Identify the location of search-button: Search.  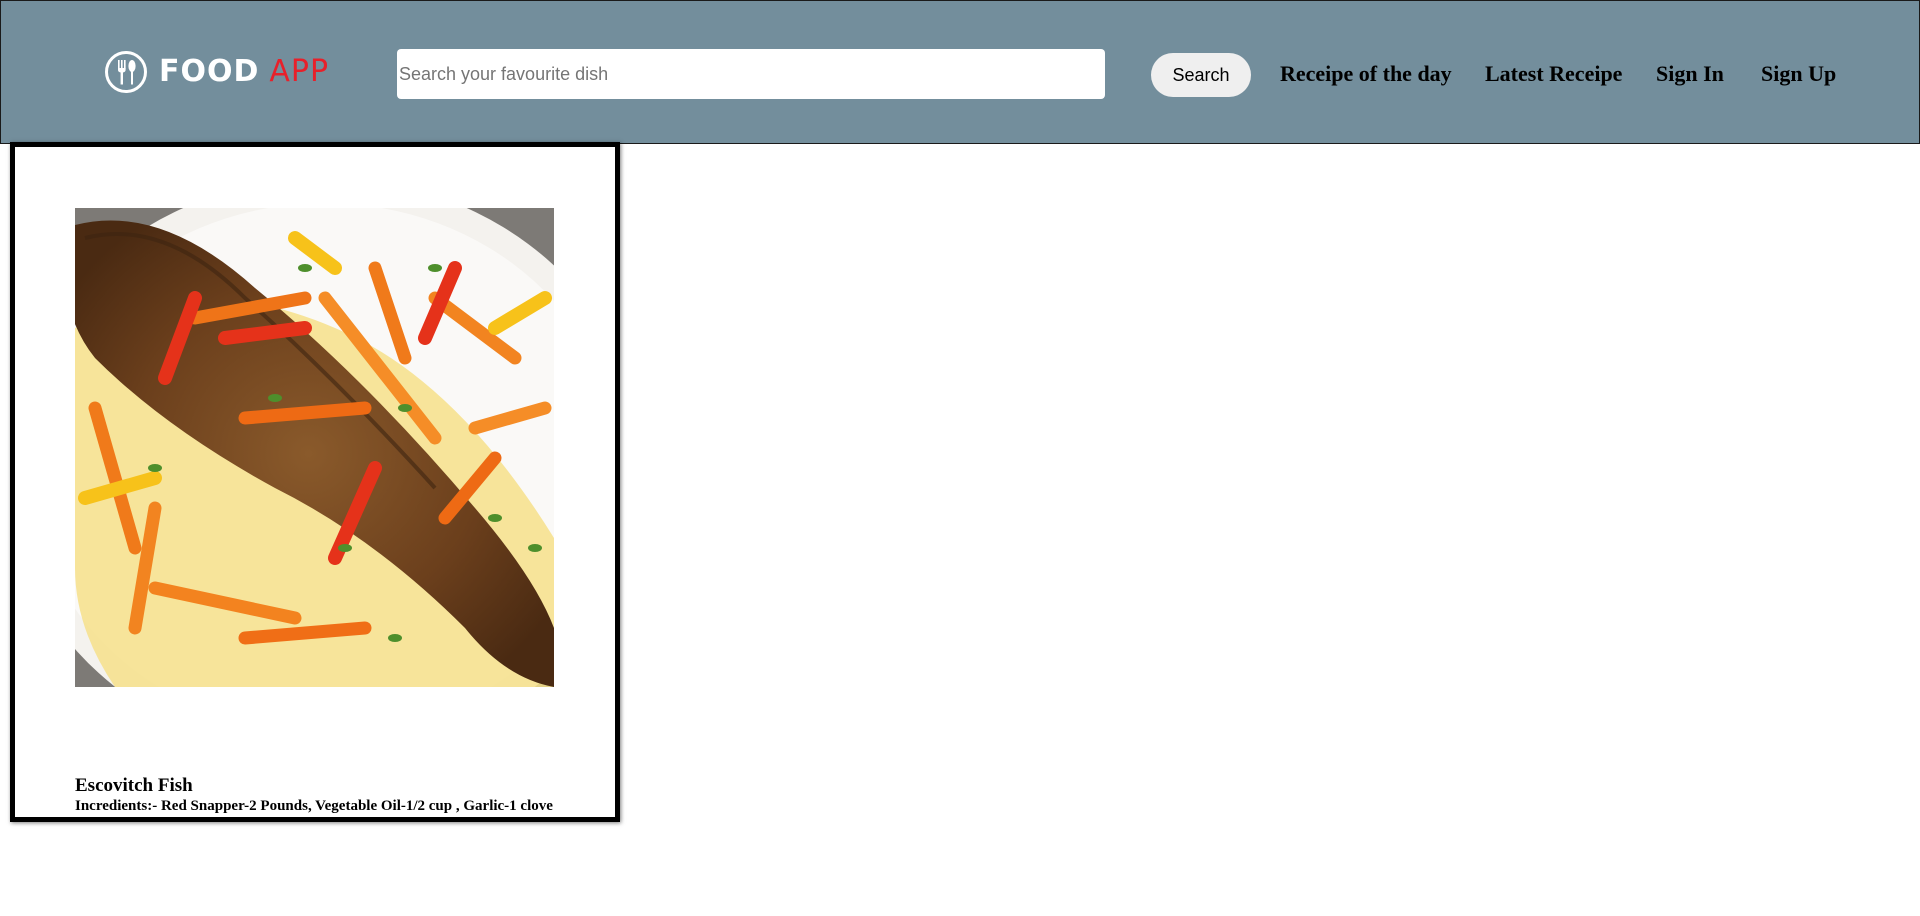
(1201, 75).